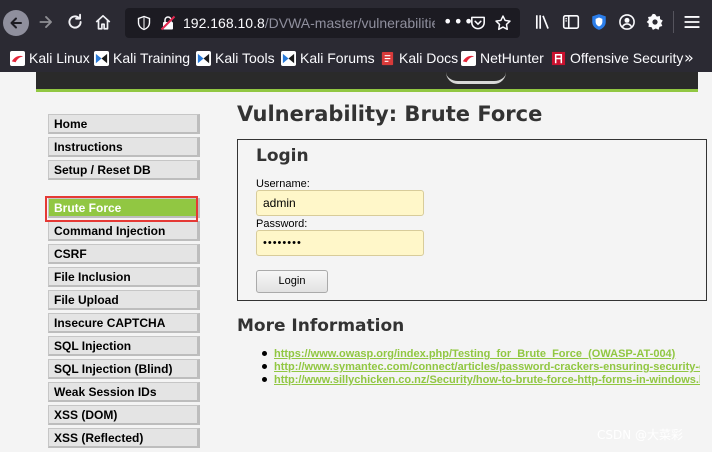 The width and height of the screenshot is (712, 452). What do you see at coordinates (349, 23) in the screenshot?
I see `url-path: /DVWA-master/vulnerabilities/brute/` at bounding box center [349, 23].